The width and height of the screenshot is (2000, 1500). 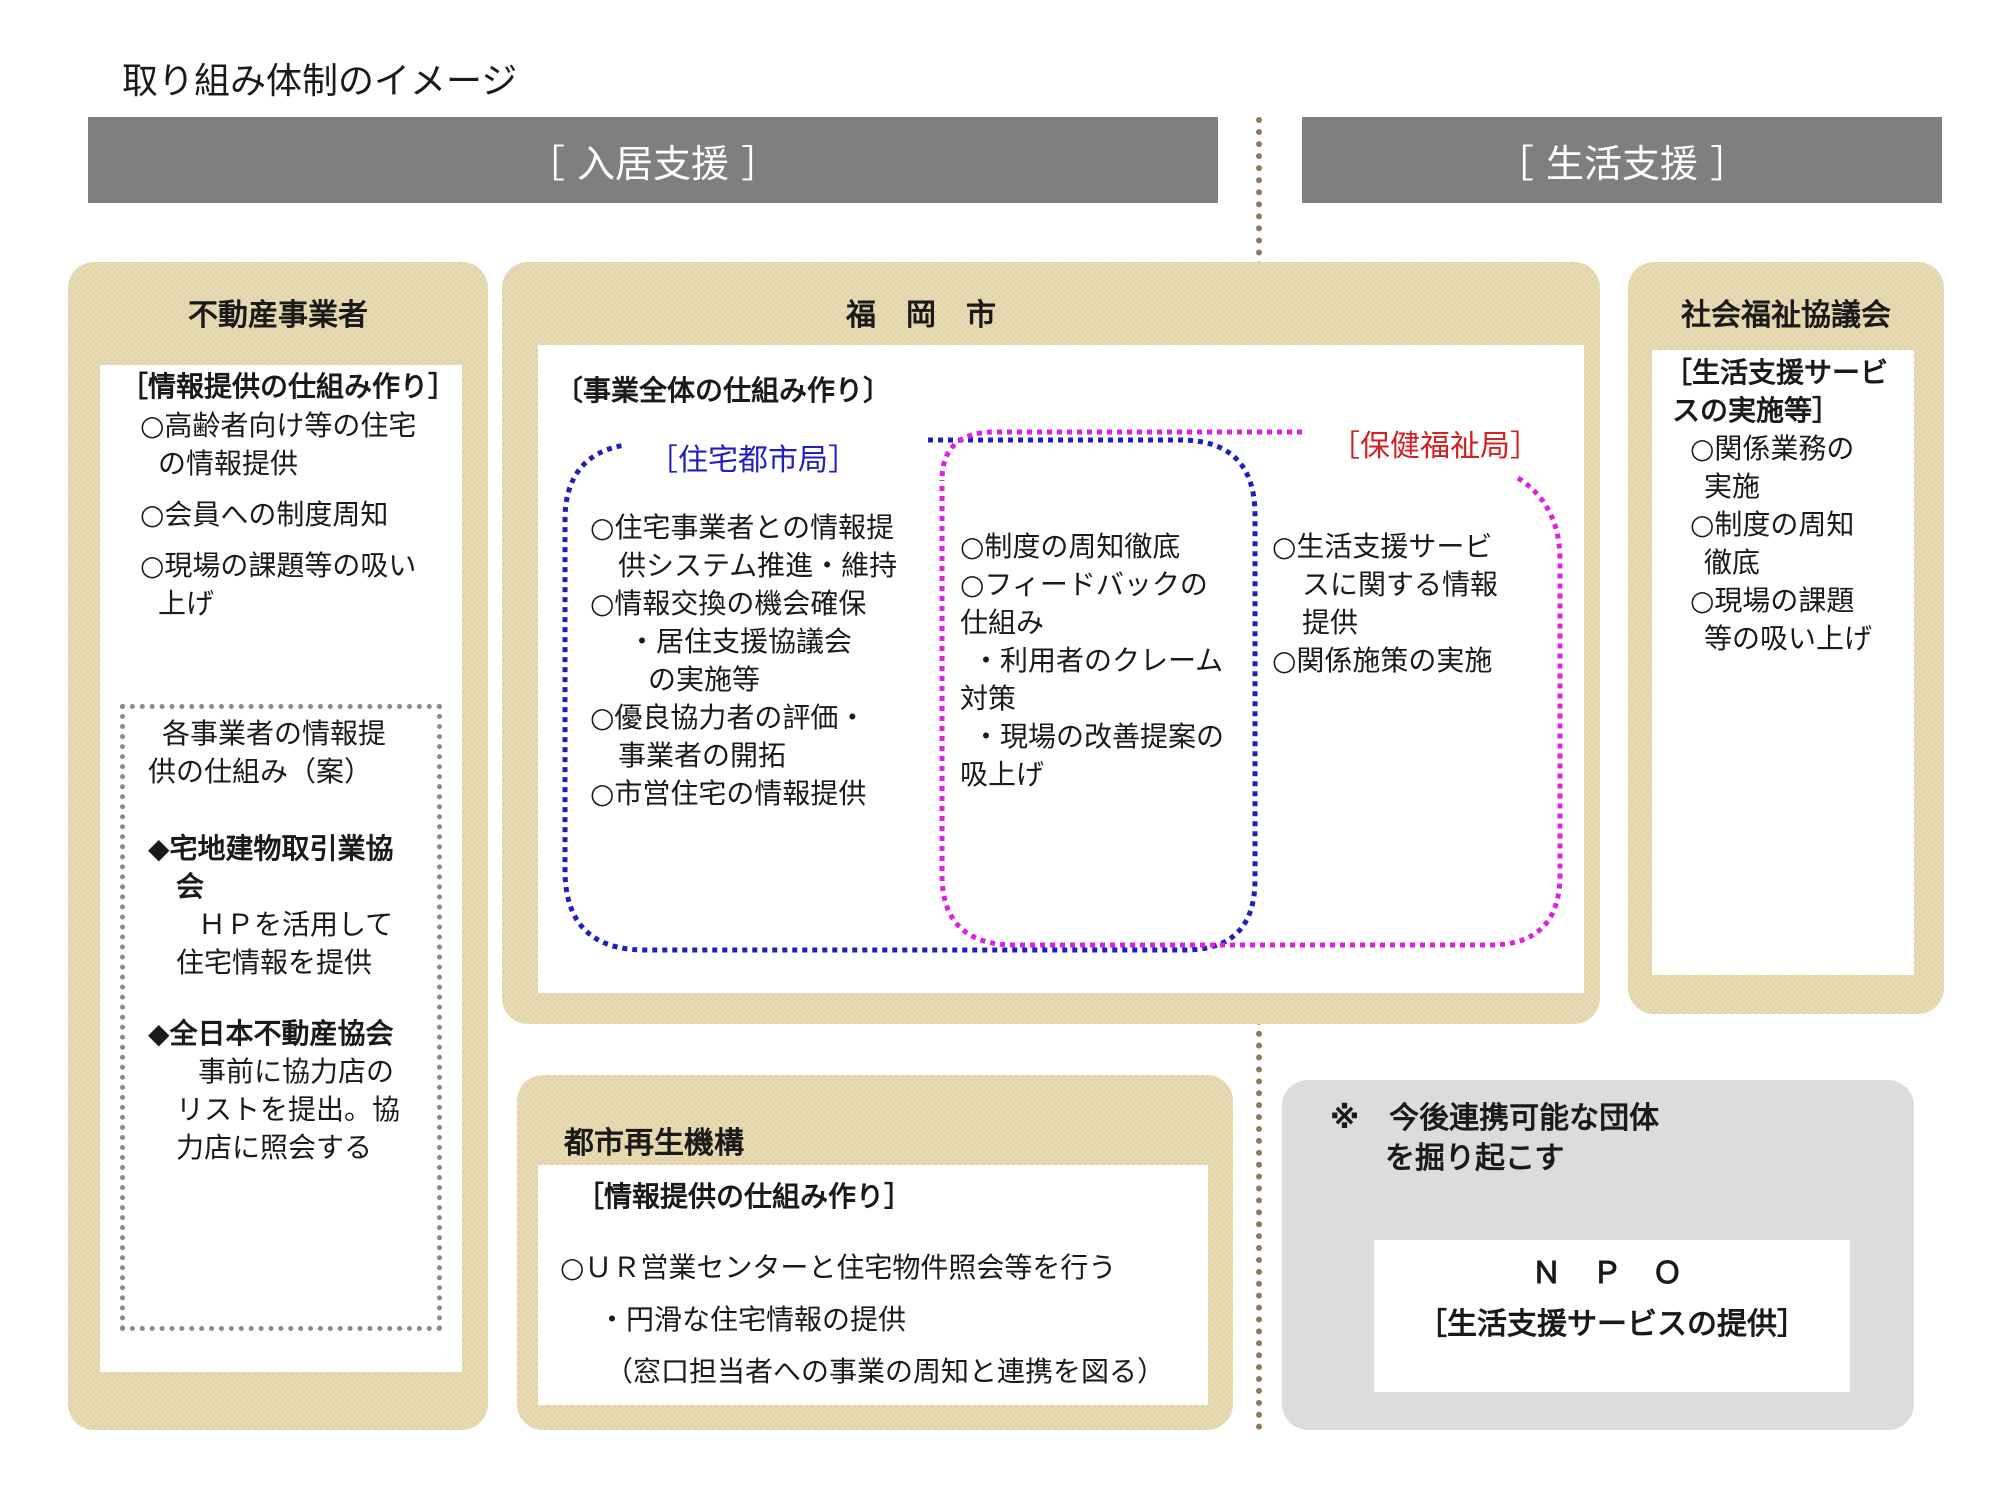 I want to click on housing-item: ・居住支援協議会, so click(x=740, y=641).